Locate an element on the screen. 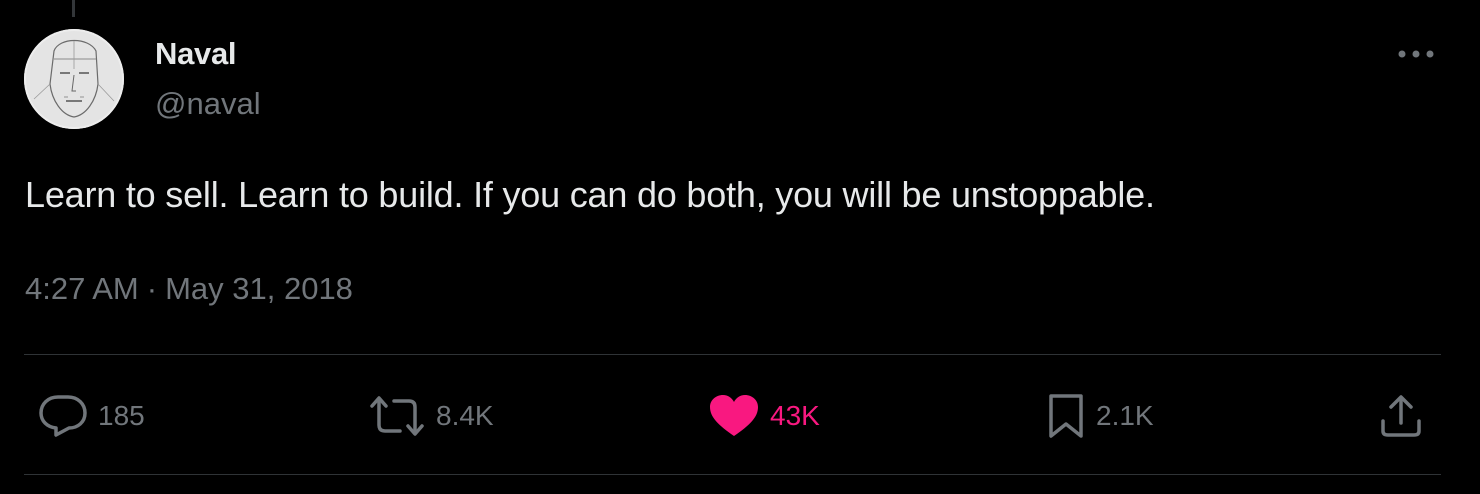  divider-top is located at coordinates (732, 354).